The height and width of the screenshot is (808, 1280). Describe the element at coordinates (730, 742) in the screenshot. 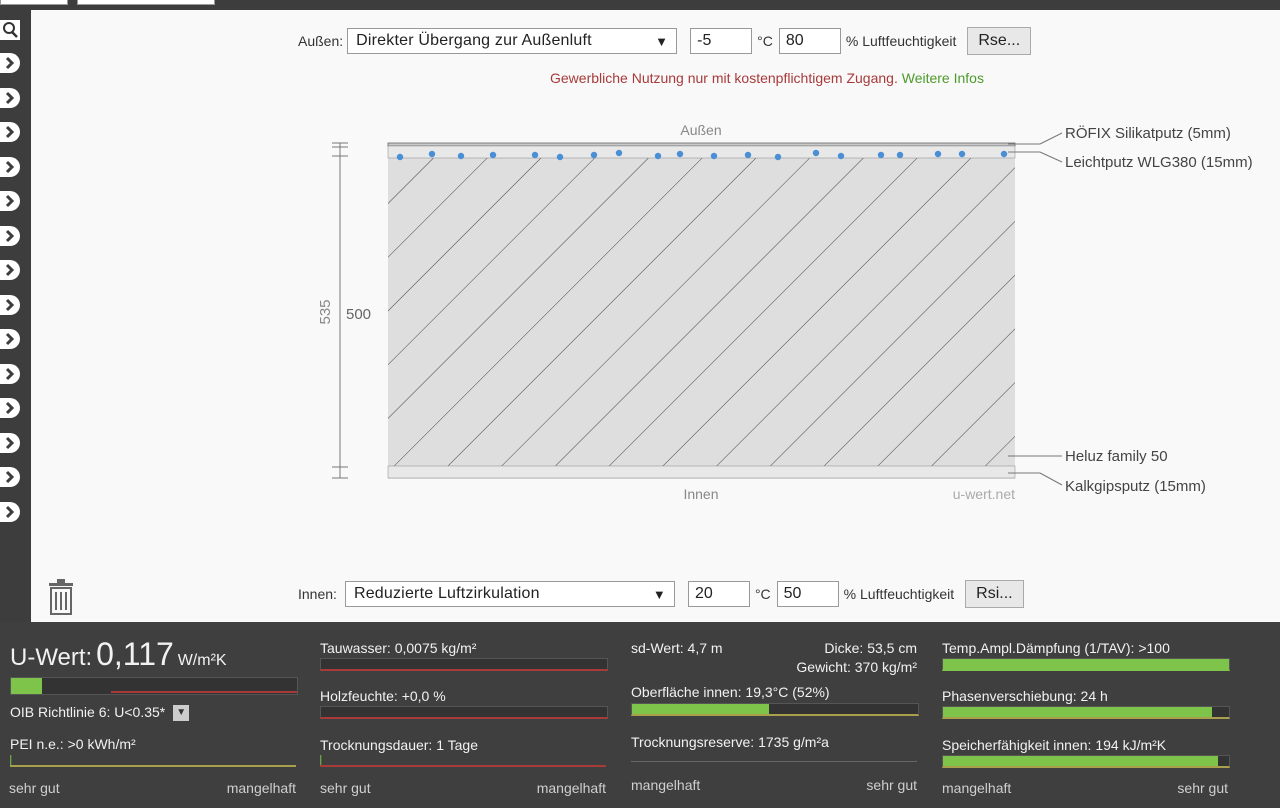

I see `trocknungsreserve: Trocknungsreserve: 1735 g/m²a` at that location.